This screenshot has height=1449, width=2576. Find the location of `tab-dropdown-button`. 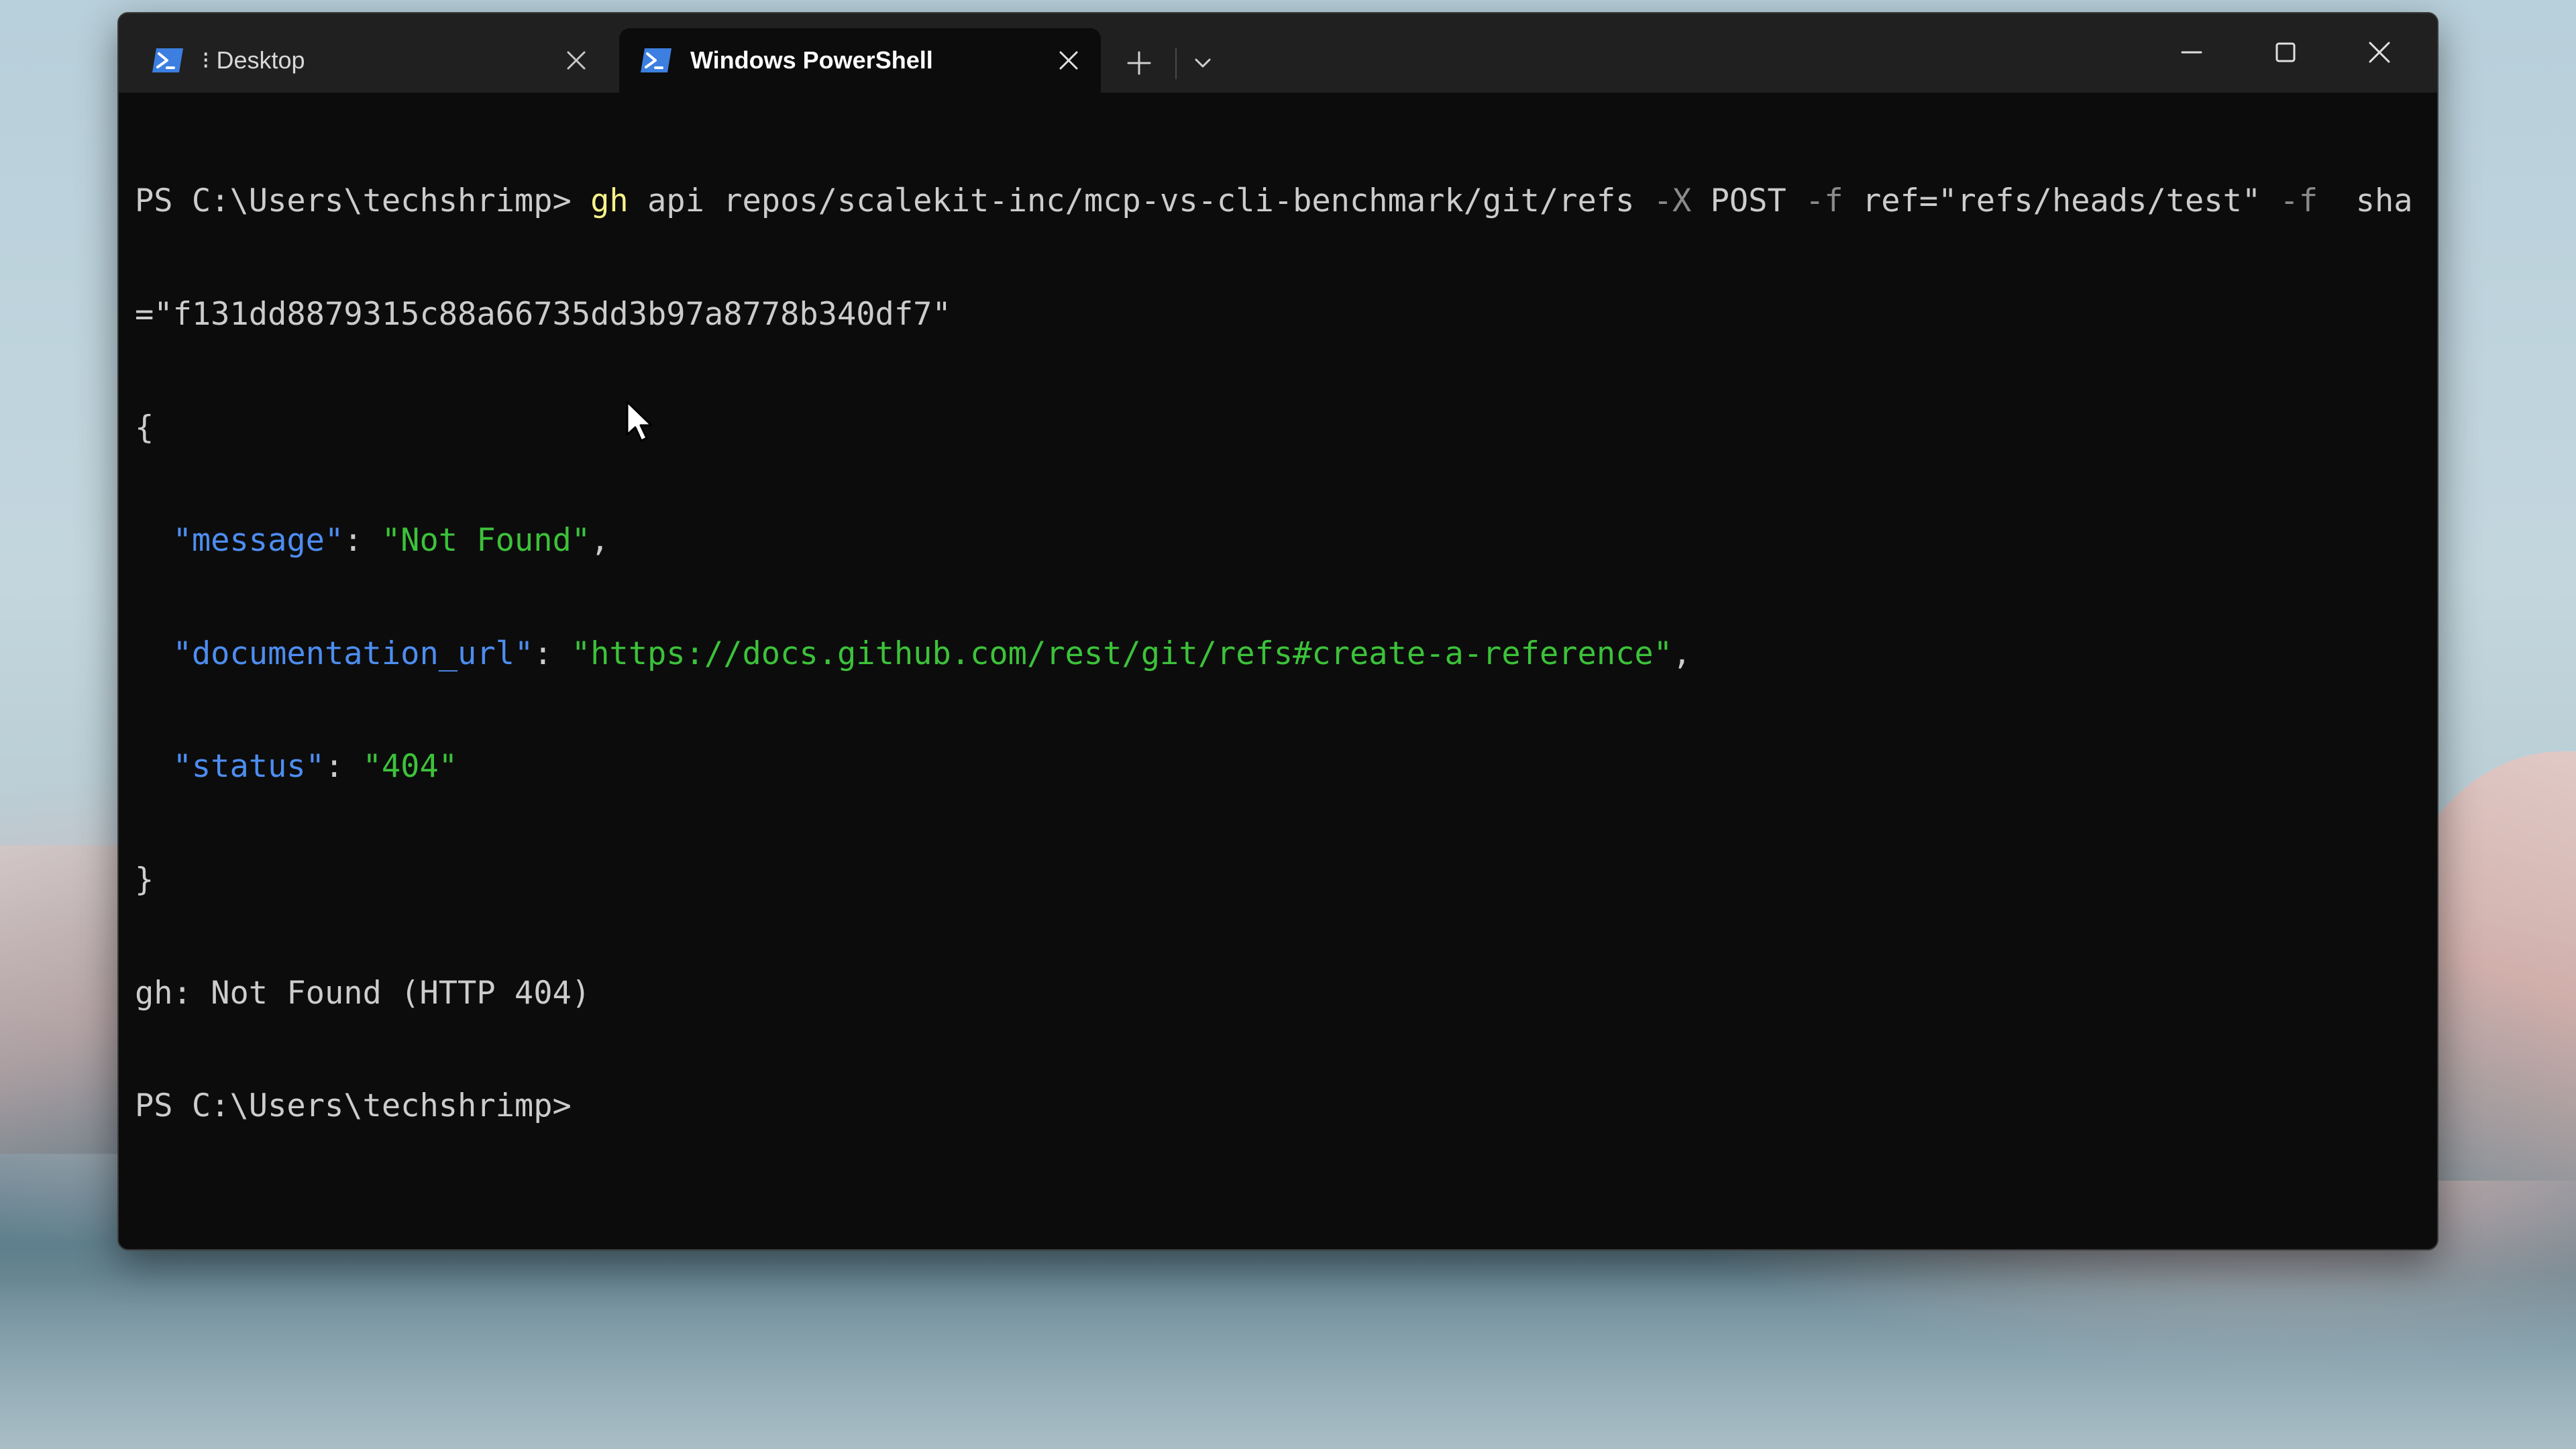

tab-dropdown-button is located at coordinates (1202, 63).